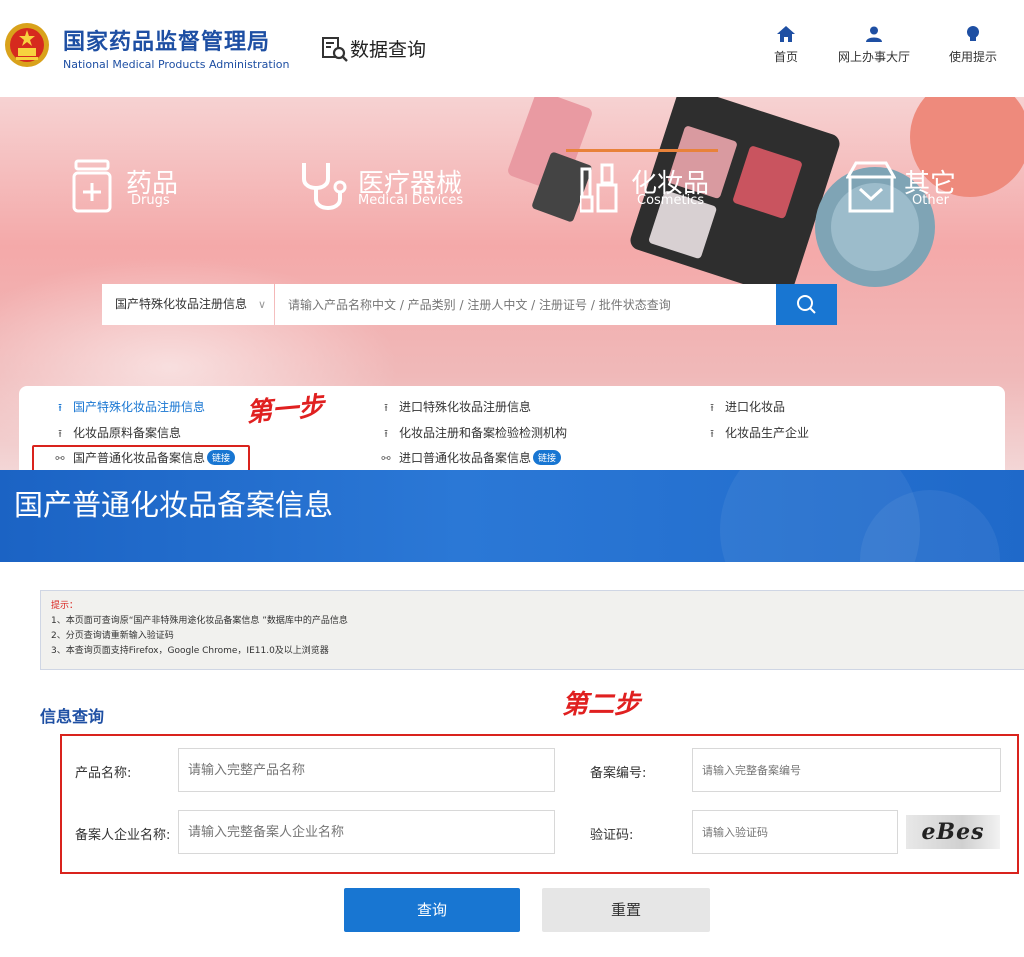 This screenshot has width=1024, height=957. Describe the element at coordinates (547, 457) in the screenshot. I see `link-badge: 链接` at that location.